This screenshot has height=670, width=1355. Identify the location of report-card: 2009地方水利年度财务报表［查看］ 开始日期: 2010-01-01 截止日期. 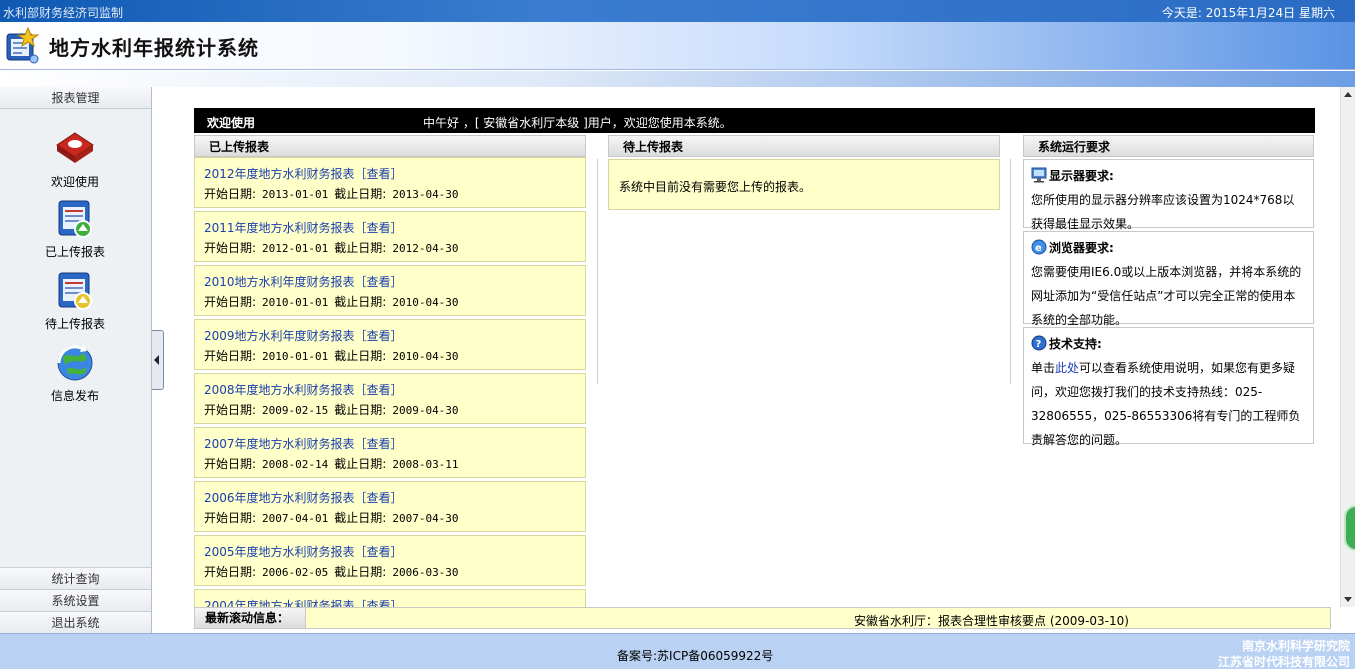
(390, 344).